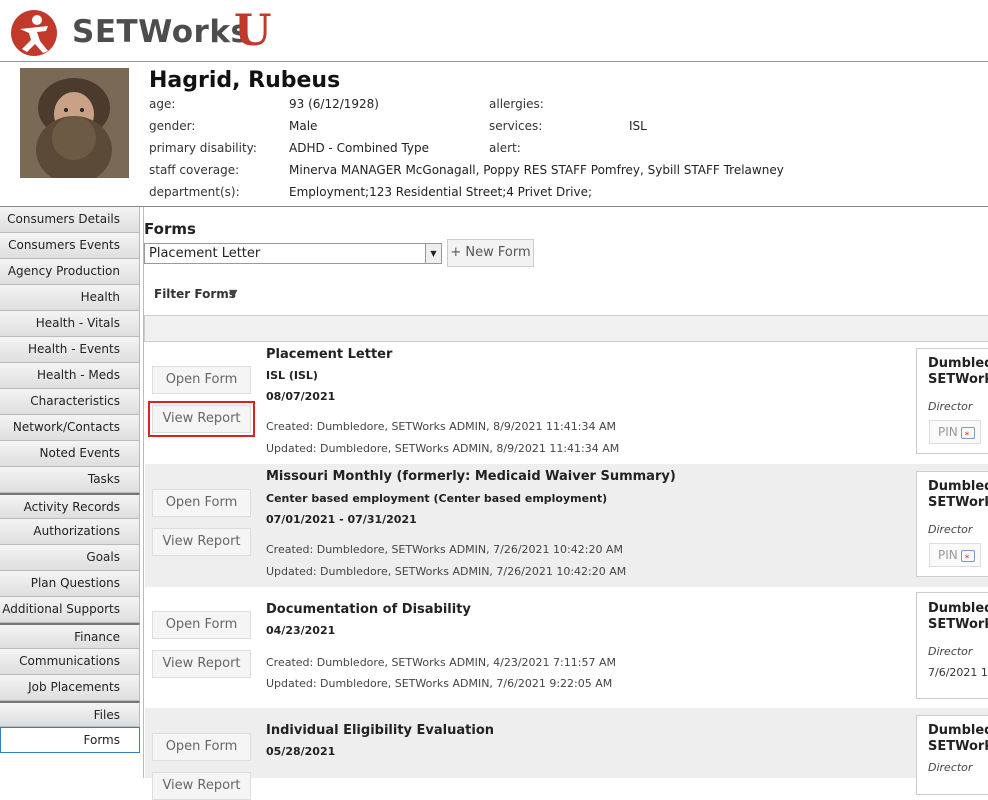 This screenshot has height=800, width=988. I want to click on consumer-name: Hagrid, Rubeus, so click(245, 80).